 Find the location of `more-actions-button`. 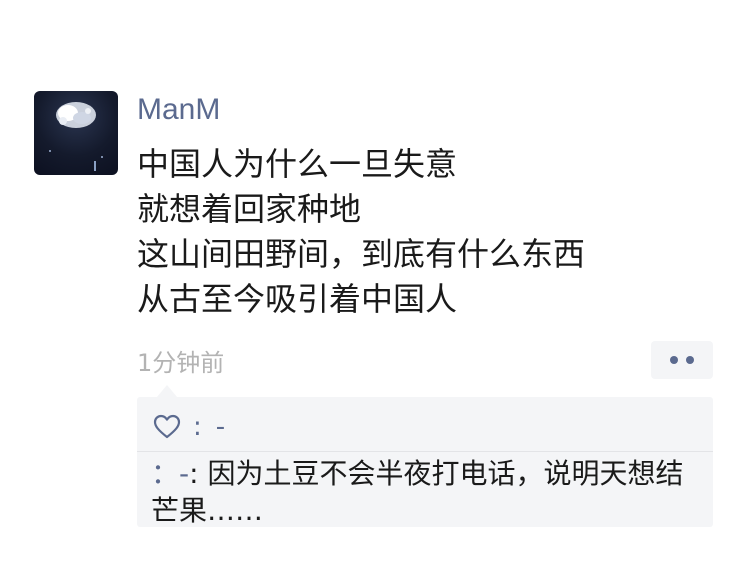

more-actions-button is located at coordinates (682, 360).